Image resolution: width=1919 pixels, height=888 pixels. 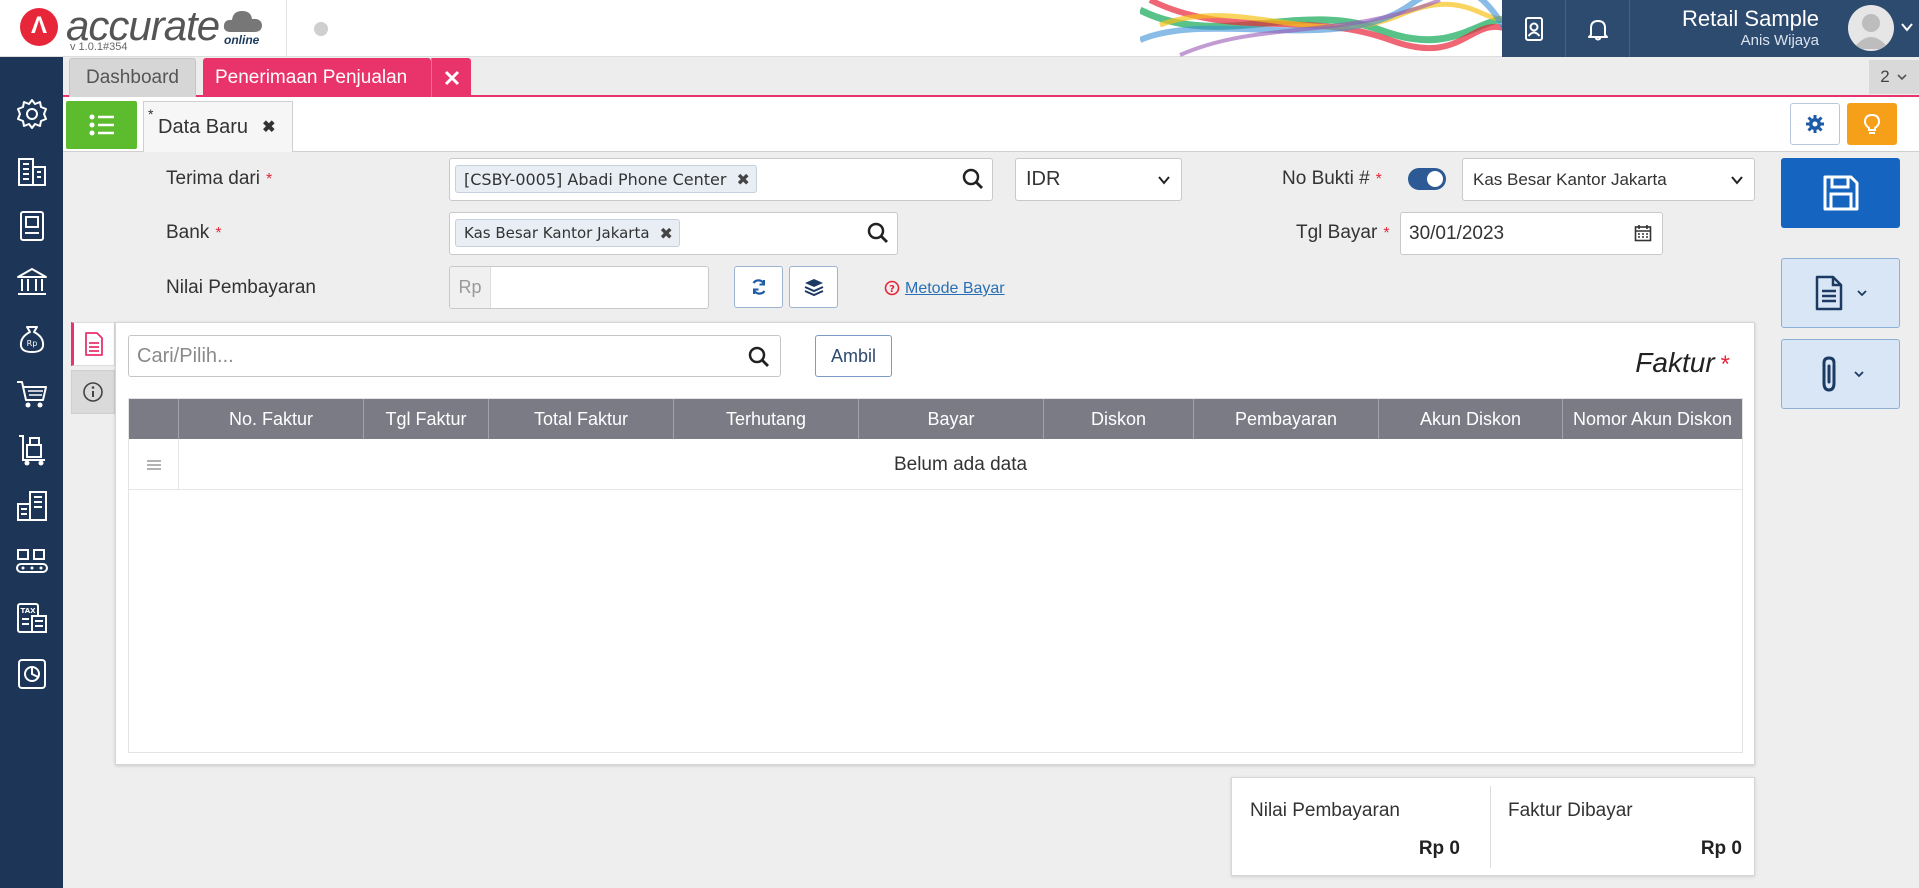 What do you see at coordinates (1608, 179) in the screenshot?
I see `no-bukti-select: Kas Besar Kantor Jakarta` at bounding box center [1608, 179].